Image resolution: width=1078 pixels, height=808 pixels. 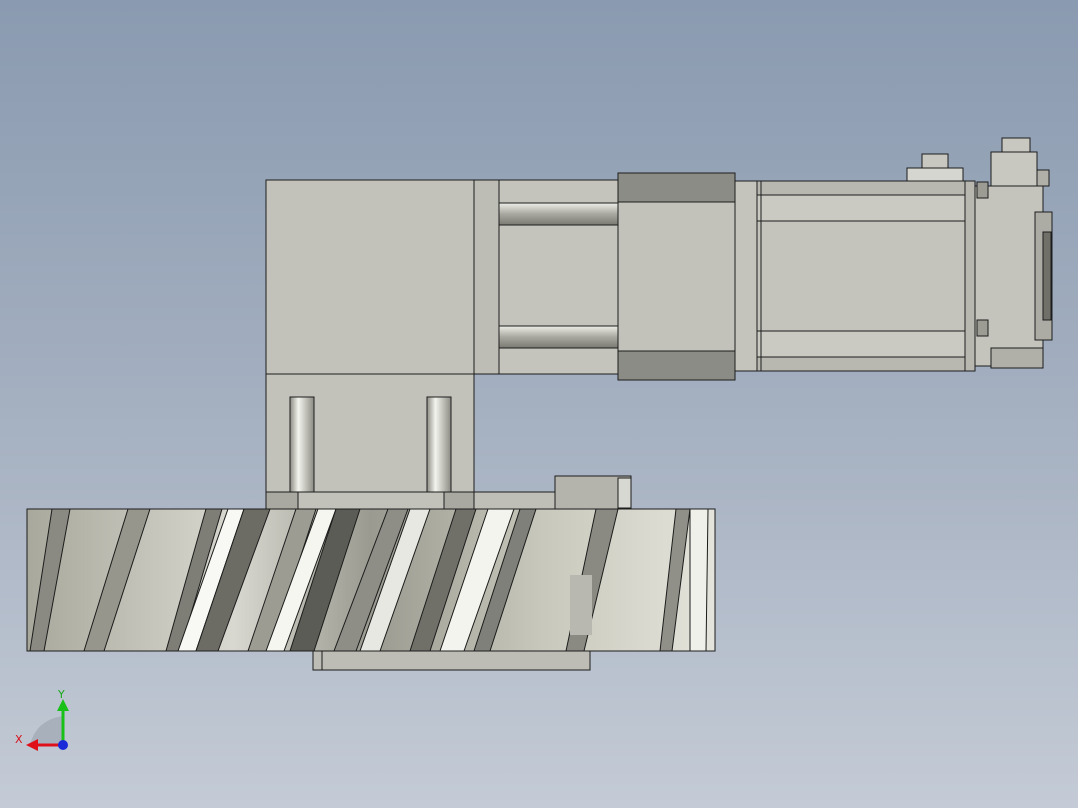 What do you see at coordinates (371, 580) in the screenshot?
I see `helical-gear` at bounding box center [371, 580].